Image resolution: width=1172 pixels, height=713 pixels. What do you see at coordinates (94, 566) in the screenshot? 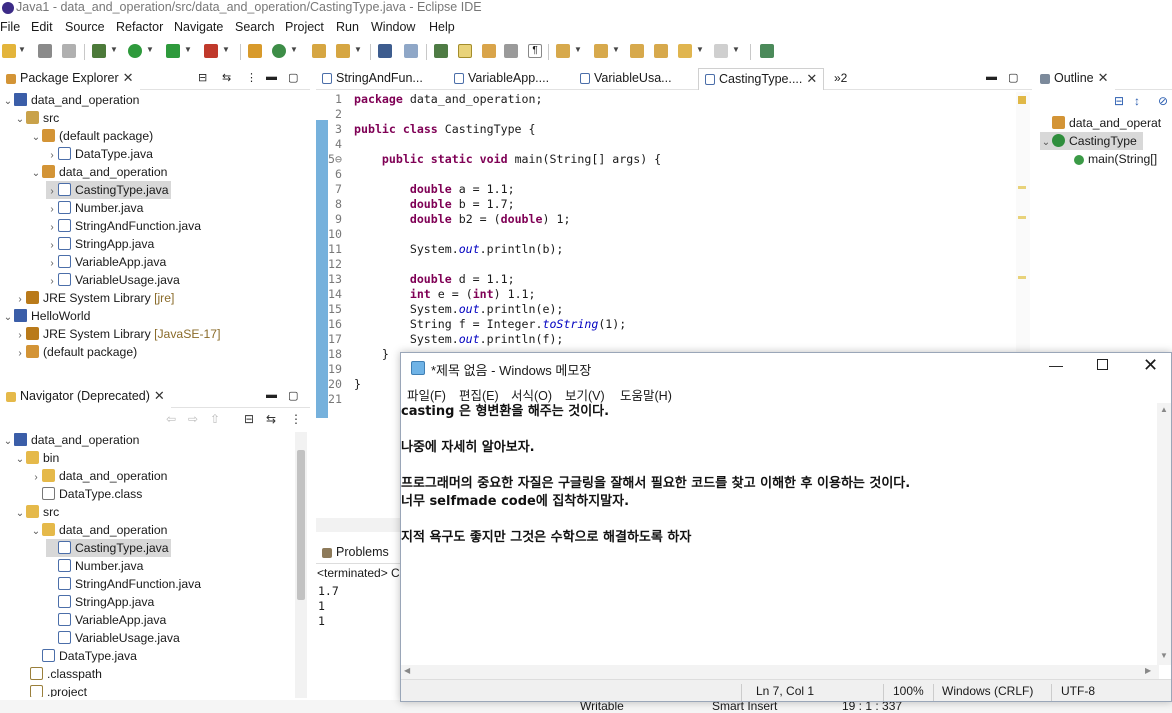
I see `tree-item: Number.java` at bounding box center [94, 566].